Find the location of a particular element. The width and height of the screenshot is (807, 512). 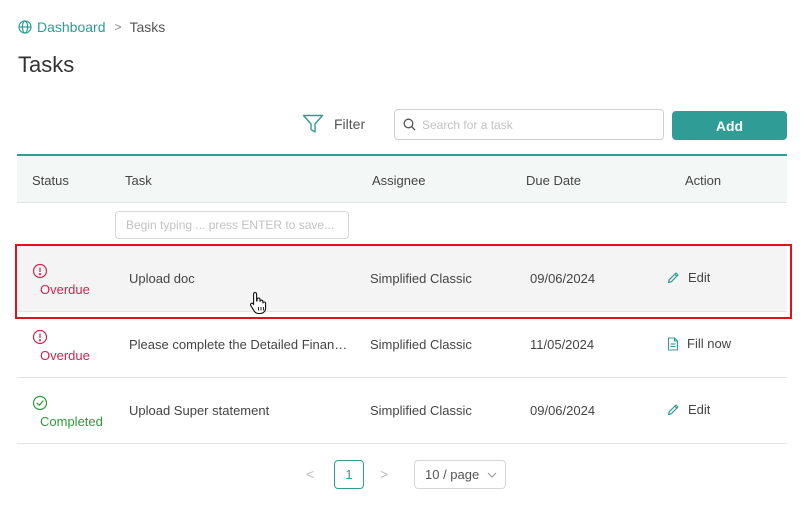

document-icon is located at coordinates (673, 343).